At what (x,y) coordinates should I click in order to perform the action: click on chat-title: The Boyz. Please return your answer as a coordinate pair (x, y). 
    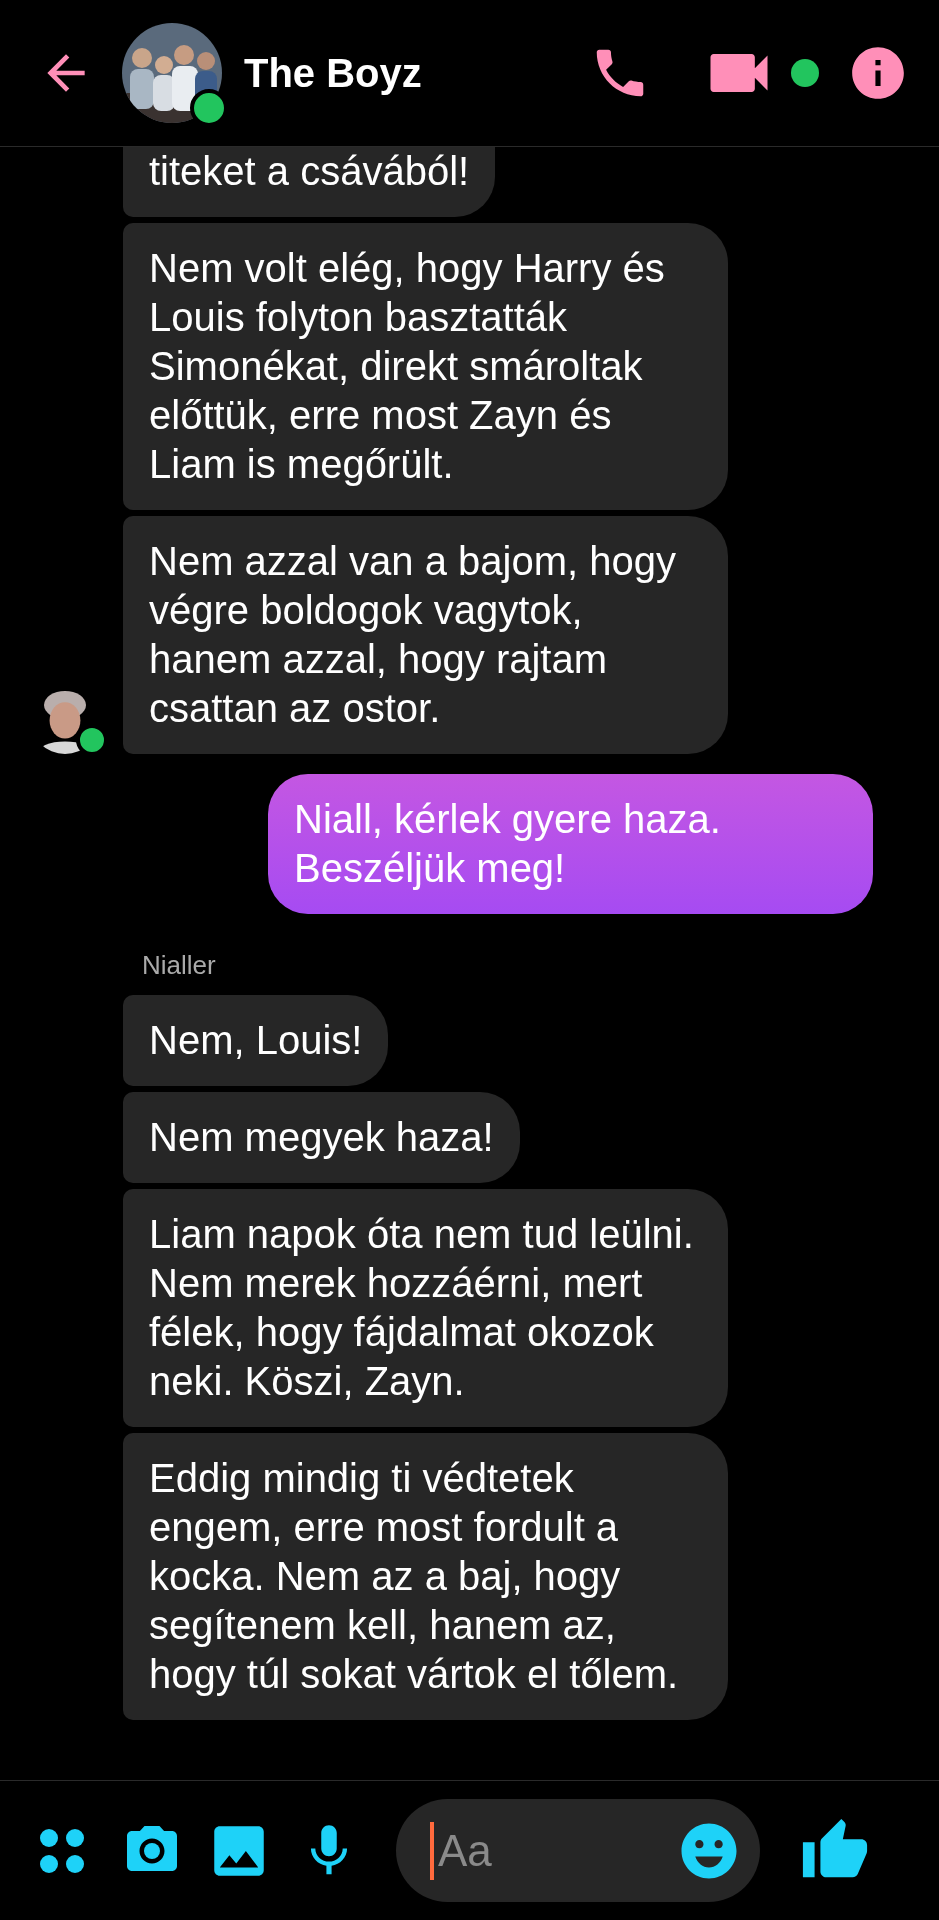
    Looking at the image, I should click on (333, 73).